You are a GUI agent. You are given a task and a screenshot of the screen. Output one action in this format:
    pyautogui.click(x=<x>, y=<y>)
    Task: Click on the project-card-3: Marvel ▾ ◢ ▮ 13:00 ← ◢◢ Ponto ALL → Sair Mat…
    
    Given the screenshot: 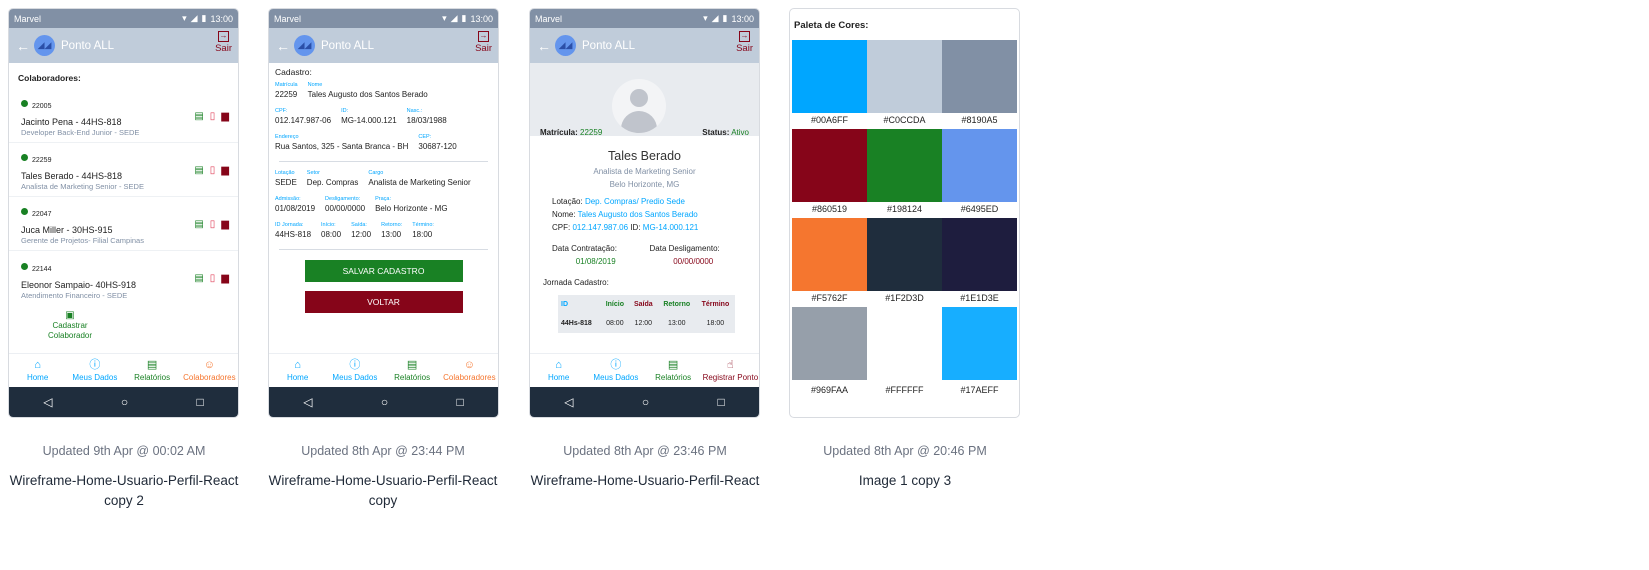 What is the action you would take?
    pyautogui.click(x=644, y=248)
    